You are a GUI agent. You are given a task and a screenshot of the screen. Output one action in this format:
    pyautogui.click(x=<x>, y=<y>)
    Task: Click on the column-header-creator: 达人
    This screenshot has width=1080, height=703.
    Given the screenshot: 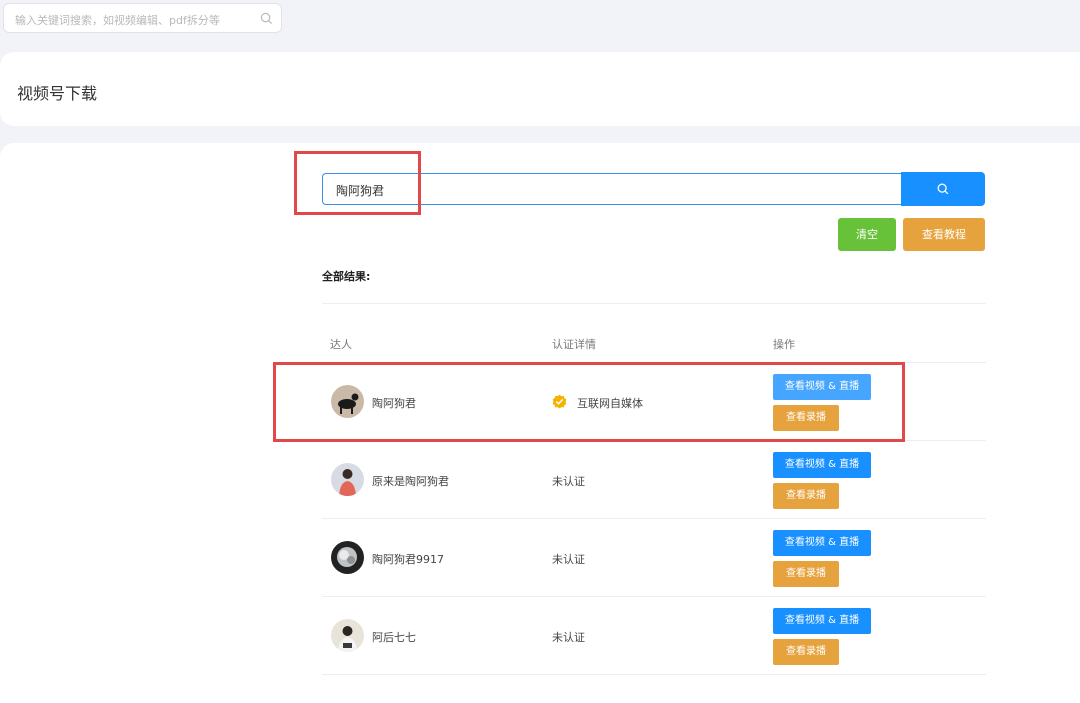 What is the action you would take?
    pyautogui.click(x=341, y=344)
    